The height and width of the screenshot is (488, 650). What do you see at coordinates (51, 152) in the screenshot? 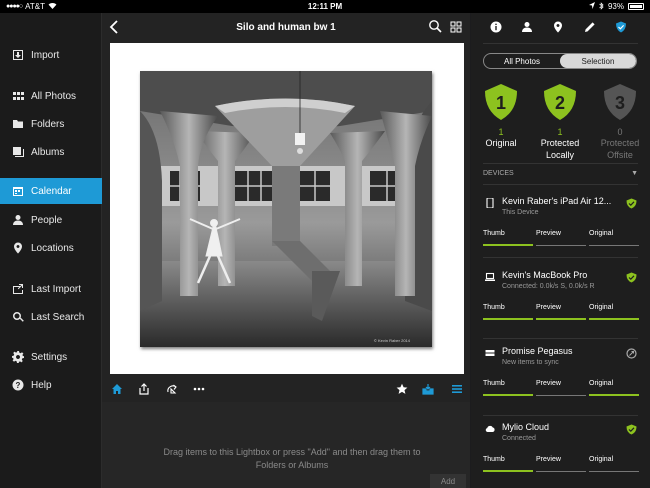
I see `sidebar-item-albums: Albums` at bounding box center [51, 152].